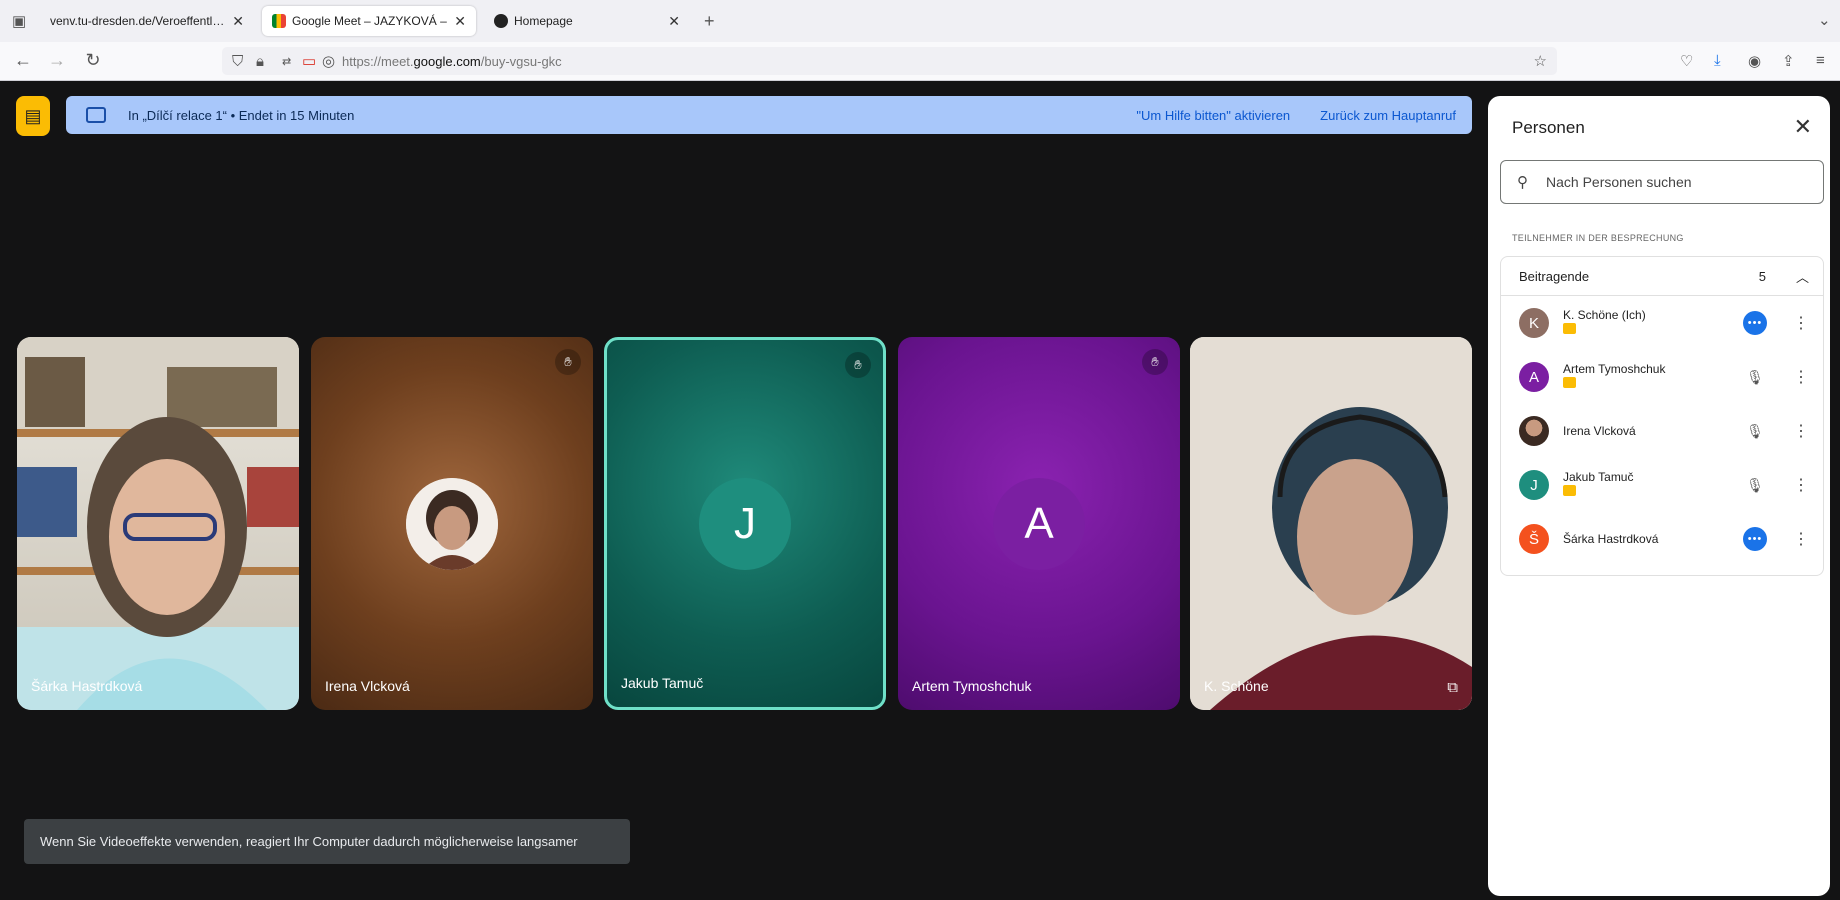 The height and width of the screenshot is (900, 1840). What do you see at coordinates (1452, 687) in the screenshot?
I see `picture-in-picture-icon: ⧉` at bounding box center [1452, 687].